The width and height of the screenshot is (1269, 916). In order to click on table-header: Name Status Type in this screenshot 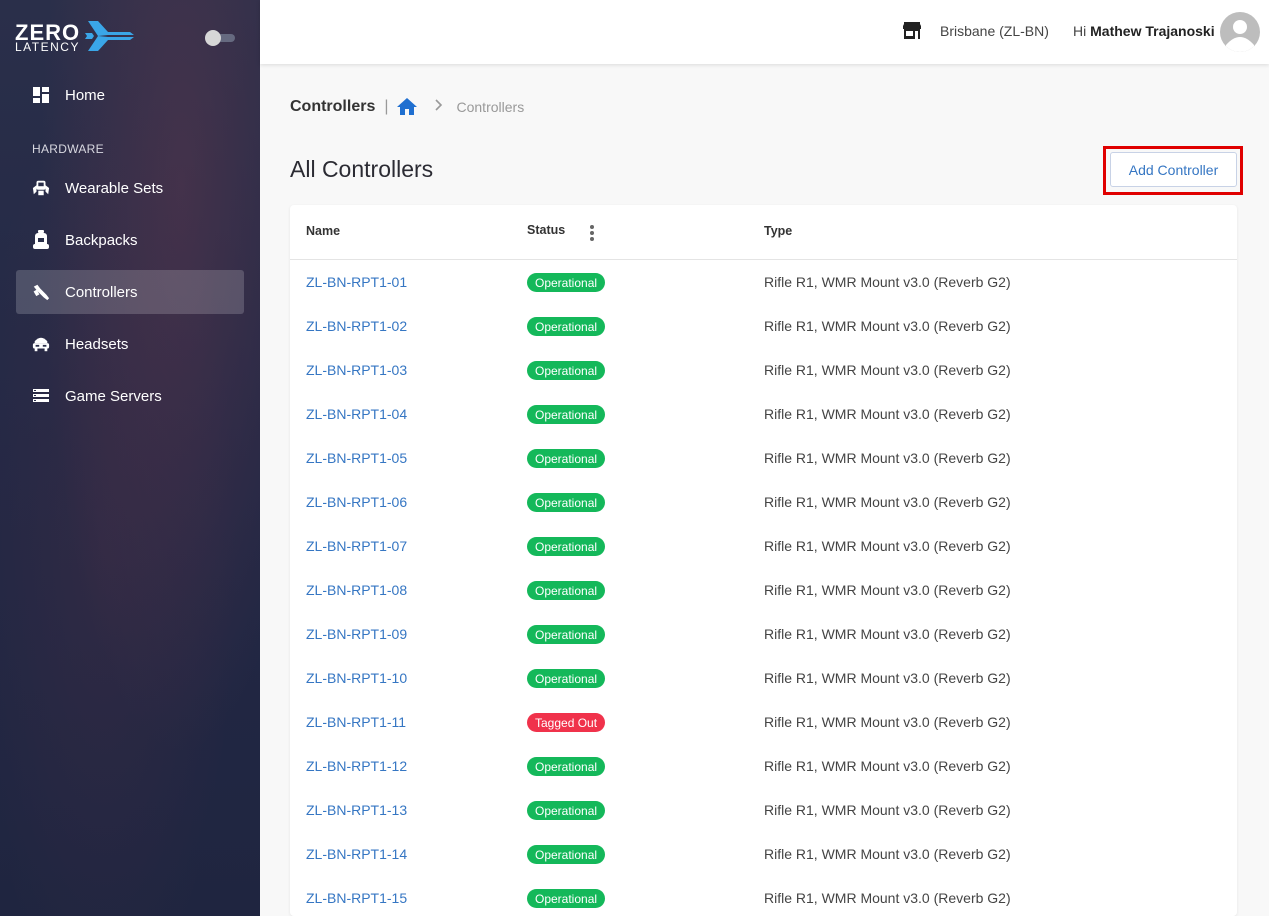, I will do `click(763, 232)`.